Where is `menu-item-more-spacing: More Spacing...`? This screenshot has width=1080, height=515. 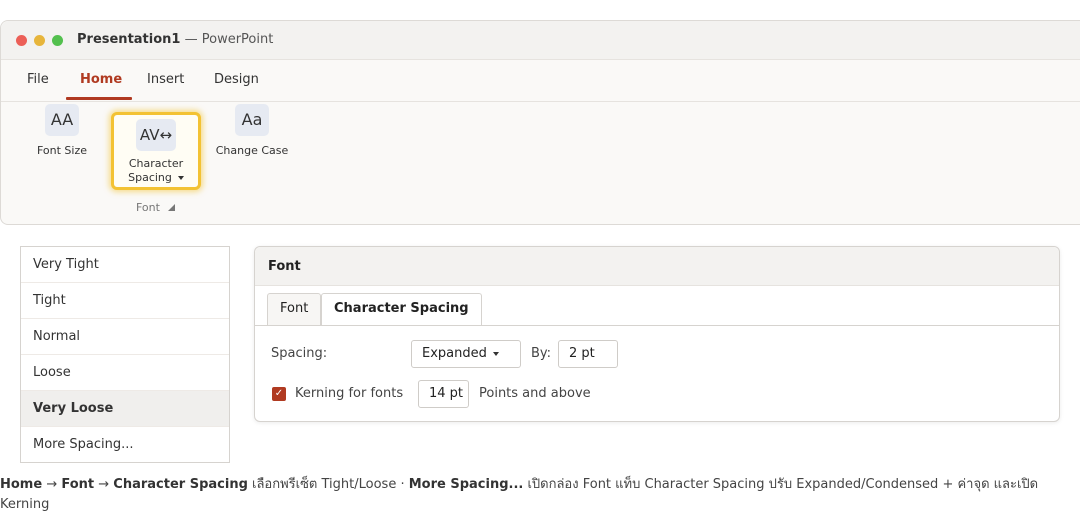 menu-item-more-spacing: More Spacing... is located at coordinates (125, 445).